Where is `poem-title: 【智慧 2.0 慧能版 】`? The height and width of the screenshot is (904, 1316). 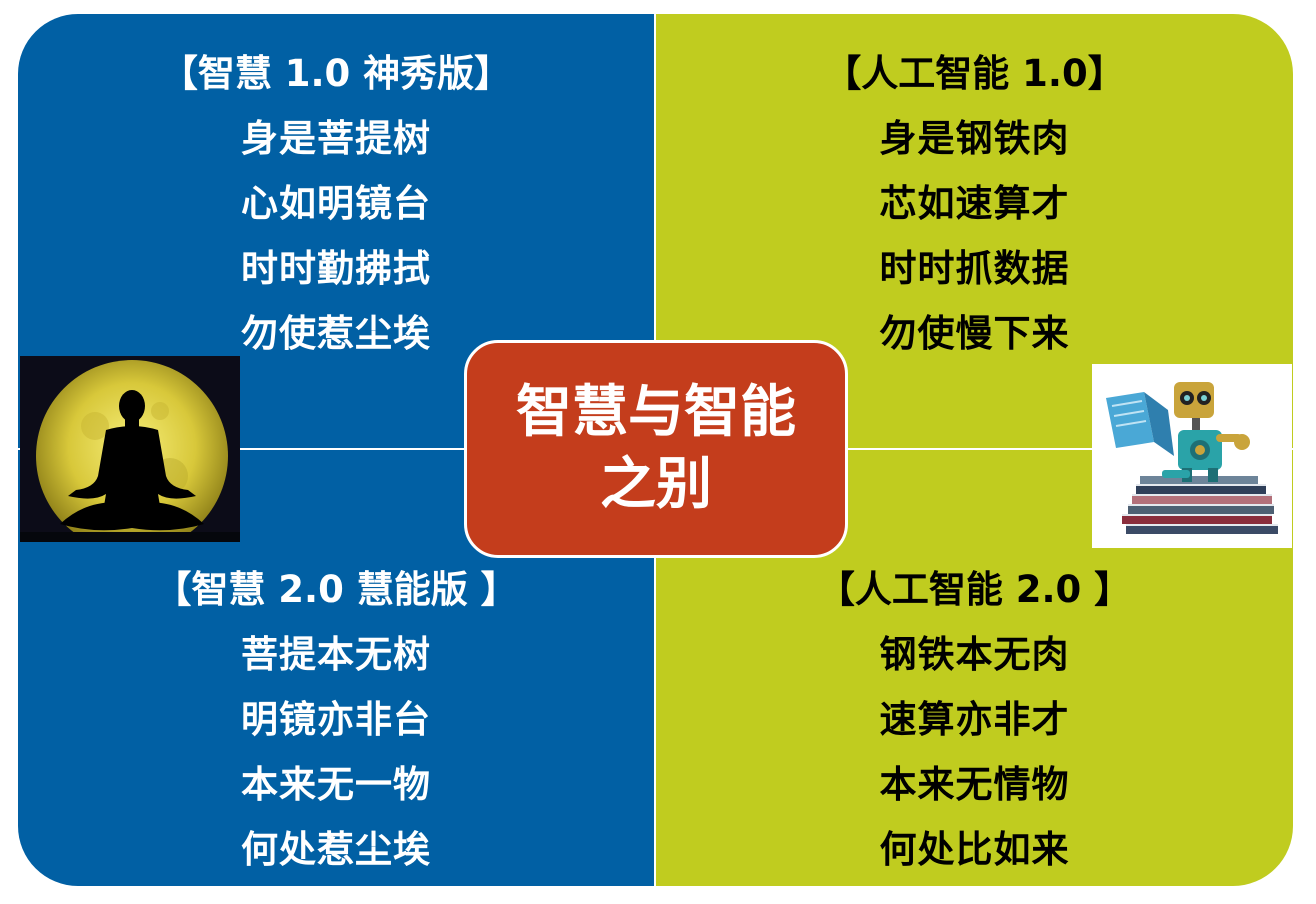
poem-title: 【智慧 2.0 慧能版 】 is located at coordinates (336, 589).